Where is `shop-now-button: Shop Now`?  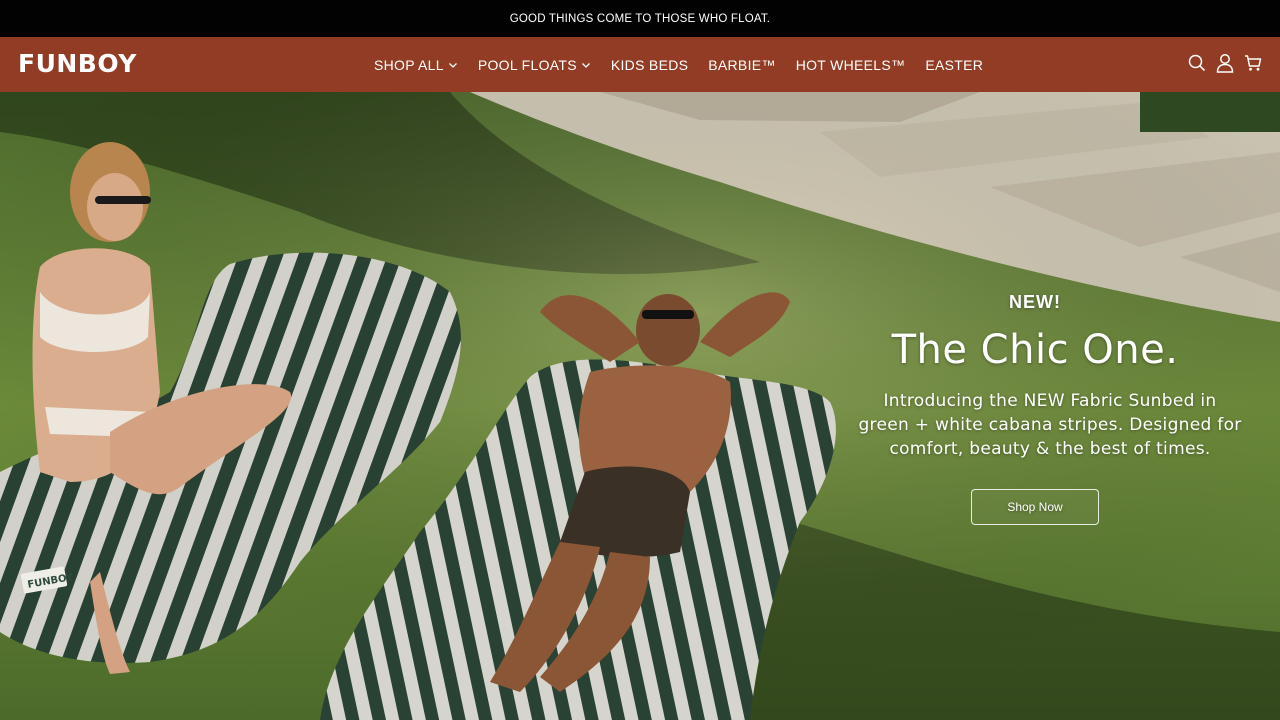 shop-now-button: Shop Now is located at coordinates (1035, 507).